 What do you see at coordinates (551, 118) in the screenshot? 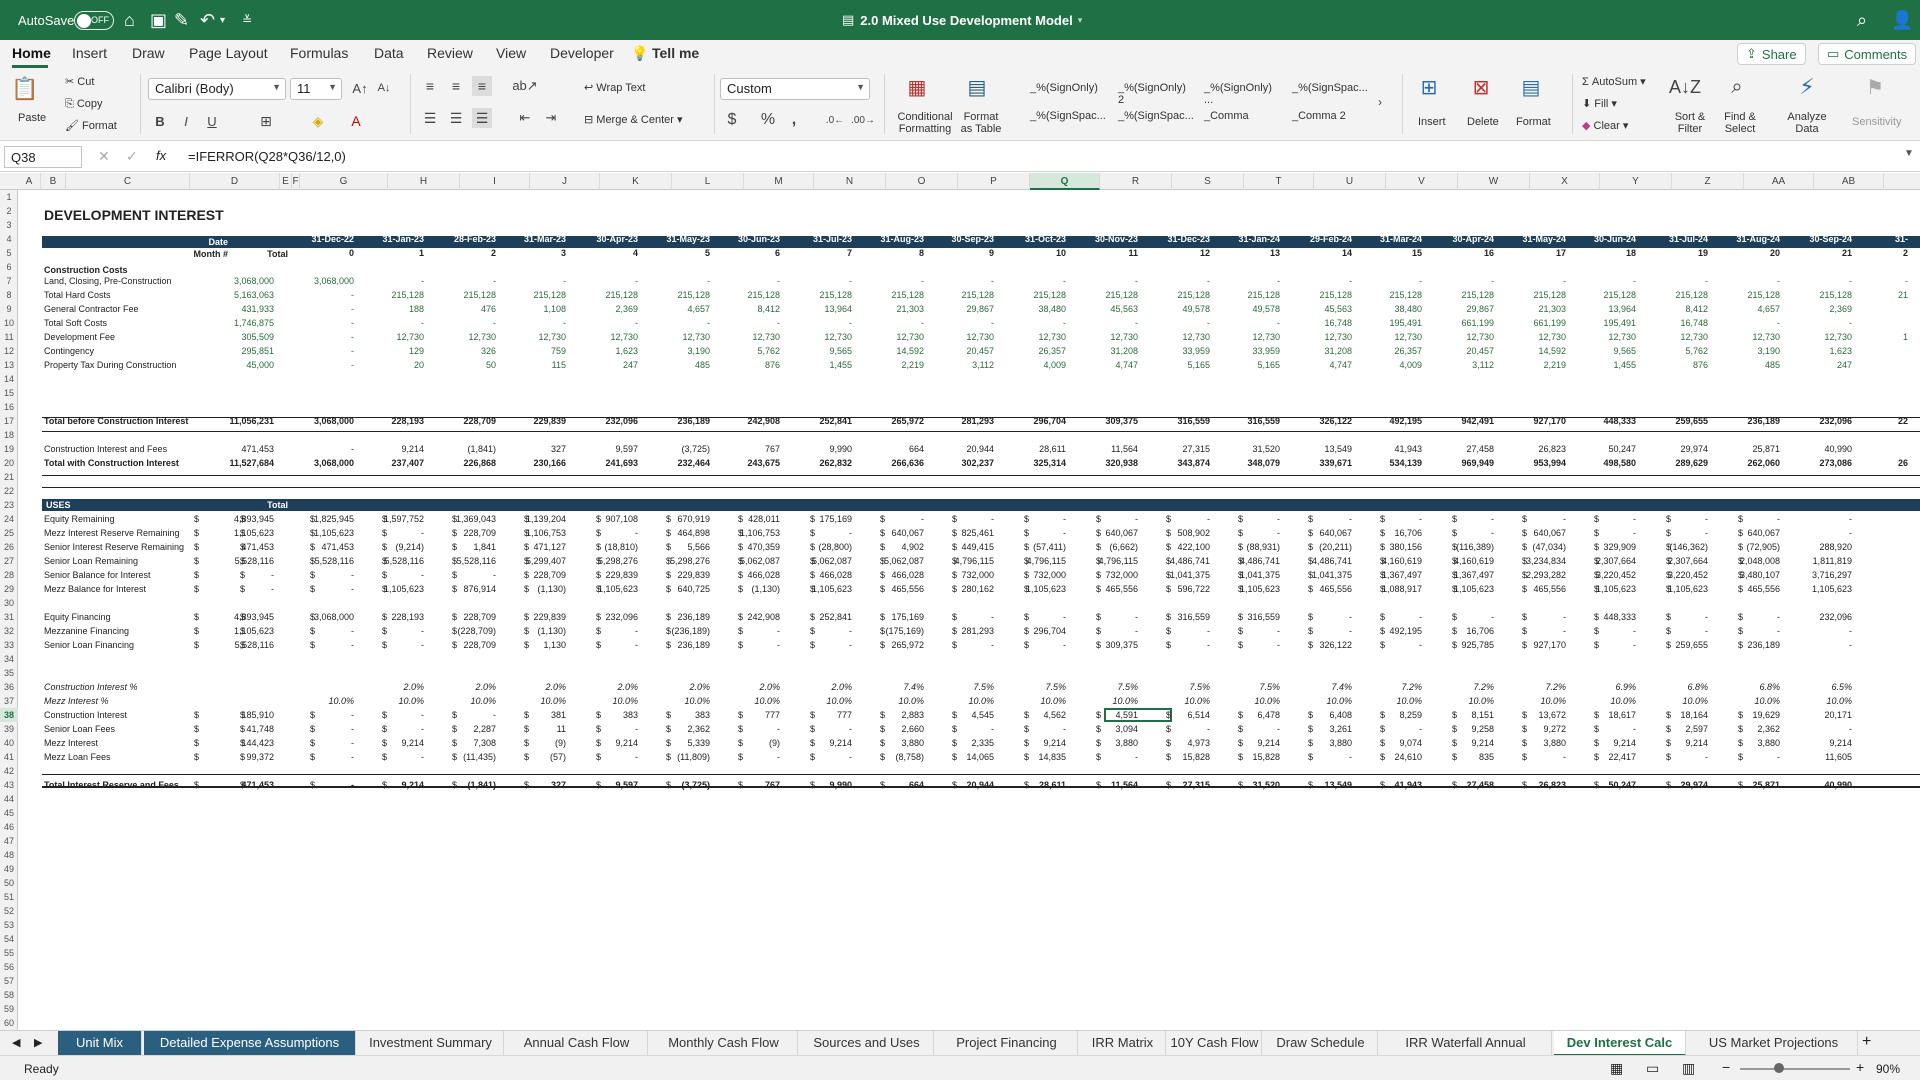
I see `increase-indent-icon: ⇥` at bounding box center [551, 118].